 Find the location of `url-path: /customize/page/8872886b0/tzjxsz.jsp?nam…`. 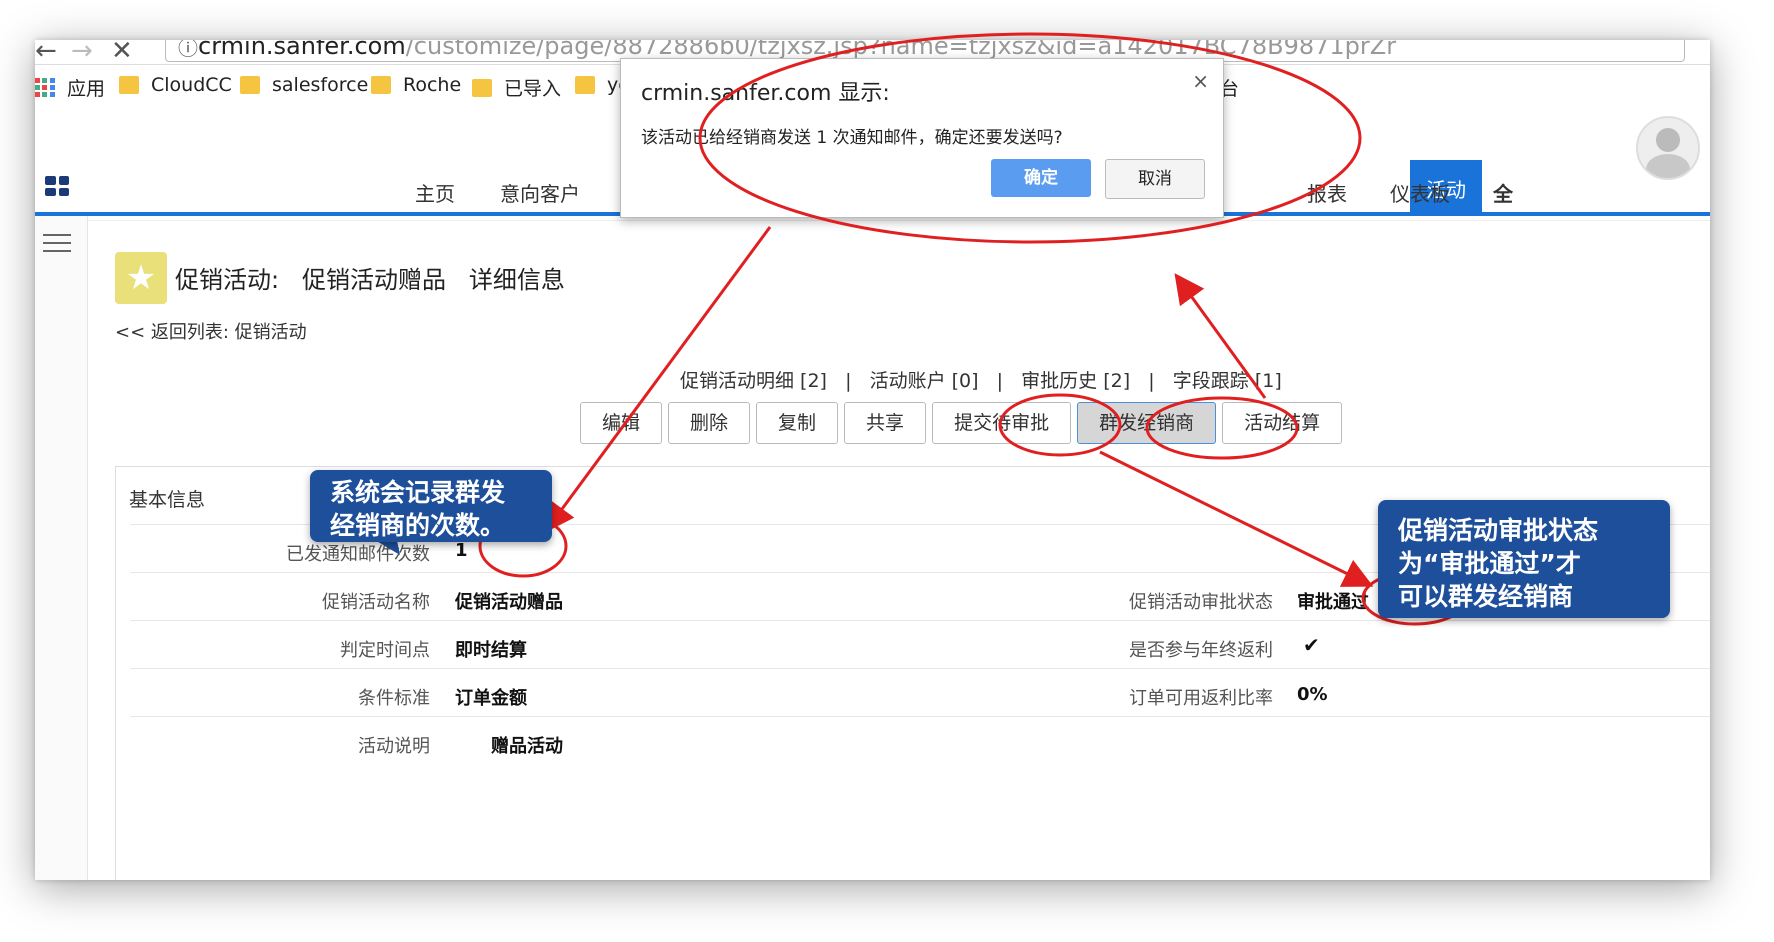

url-path: /customize/page/8872886b0/tzjxsz.jsp?nam… is located at coordinates (901, 50).